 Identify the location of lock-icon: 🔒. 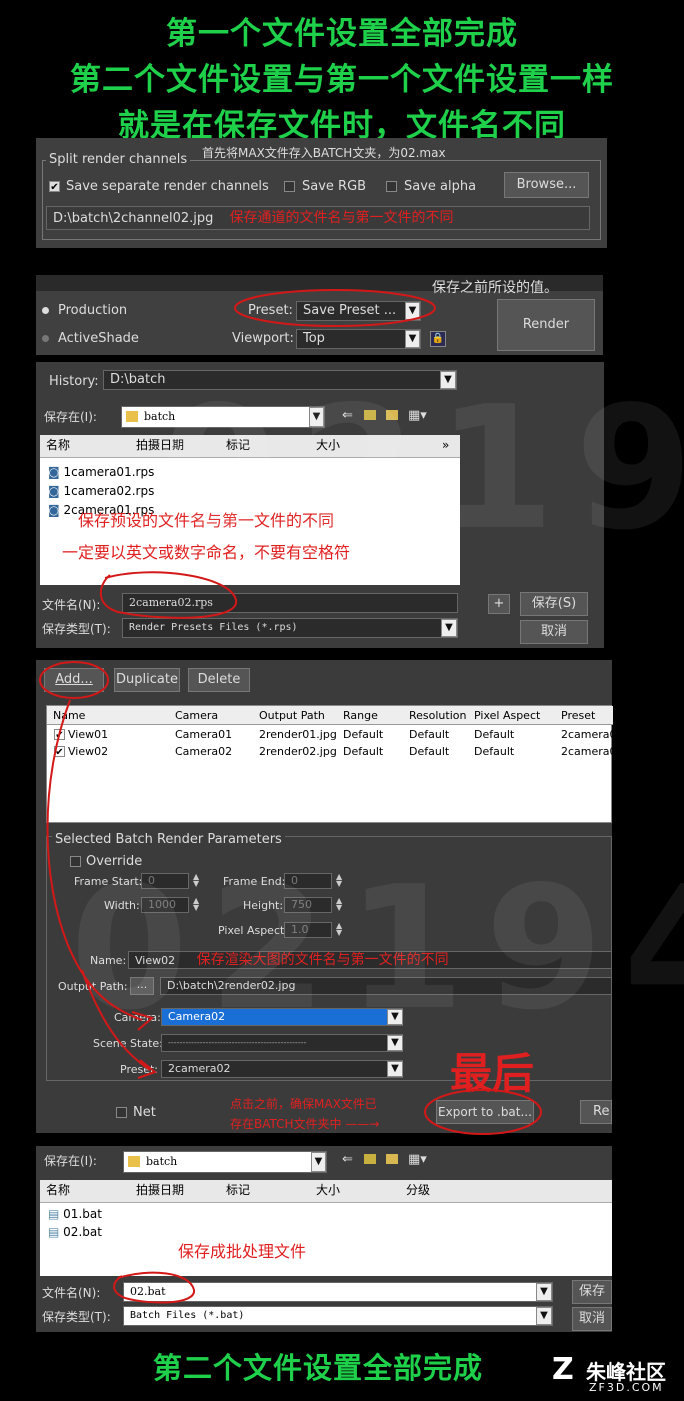
(438, 339).